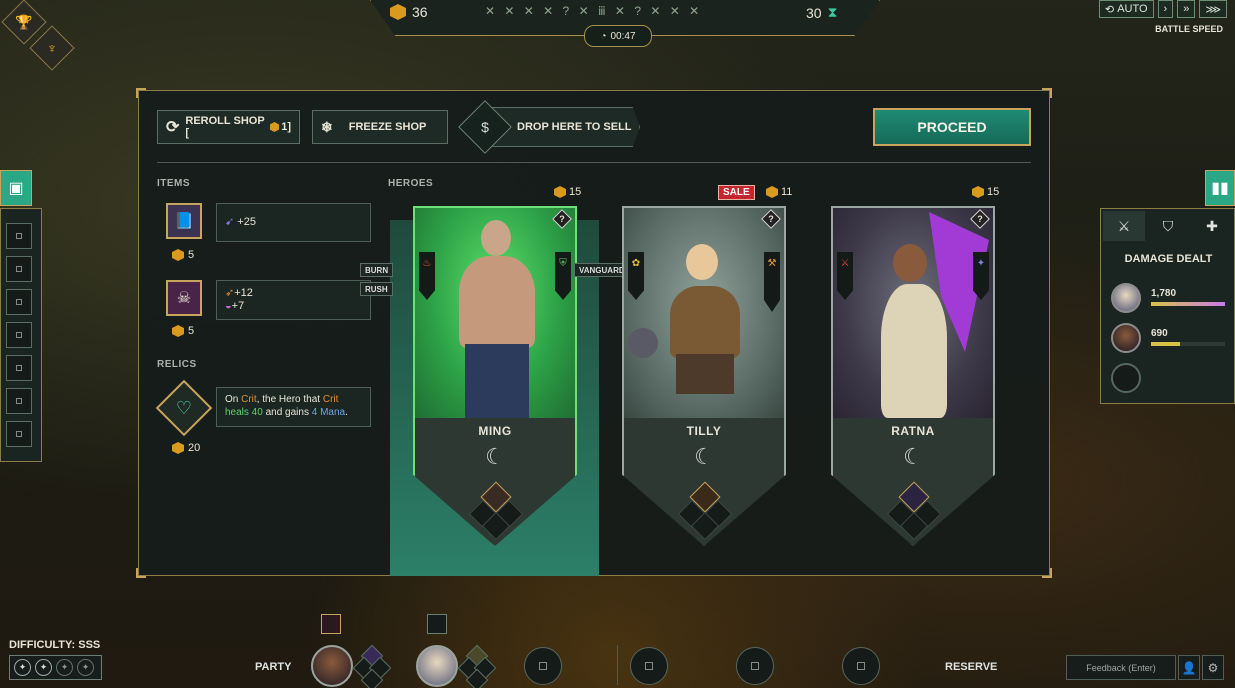 The image size is (1235, 688). Describe the element at coordinates (643, 343) in the screenshot. I see `hero-weapon` at that location.